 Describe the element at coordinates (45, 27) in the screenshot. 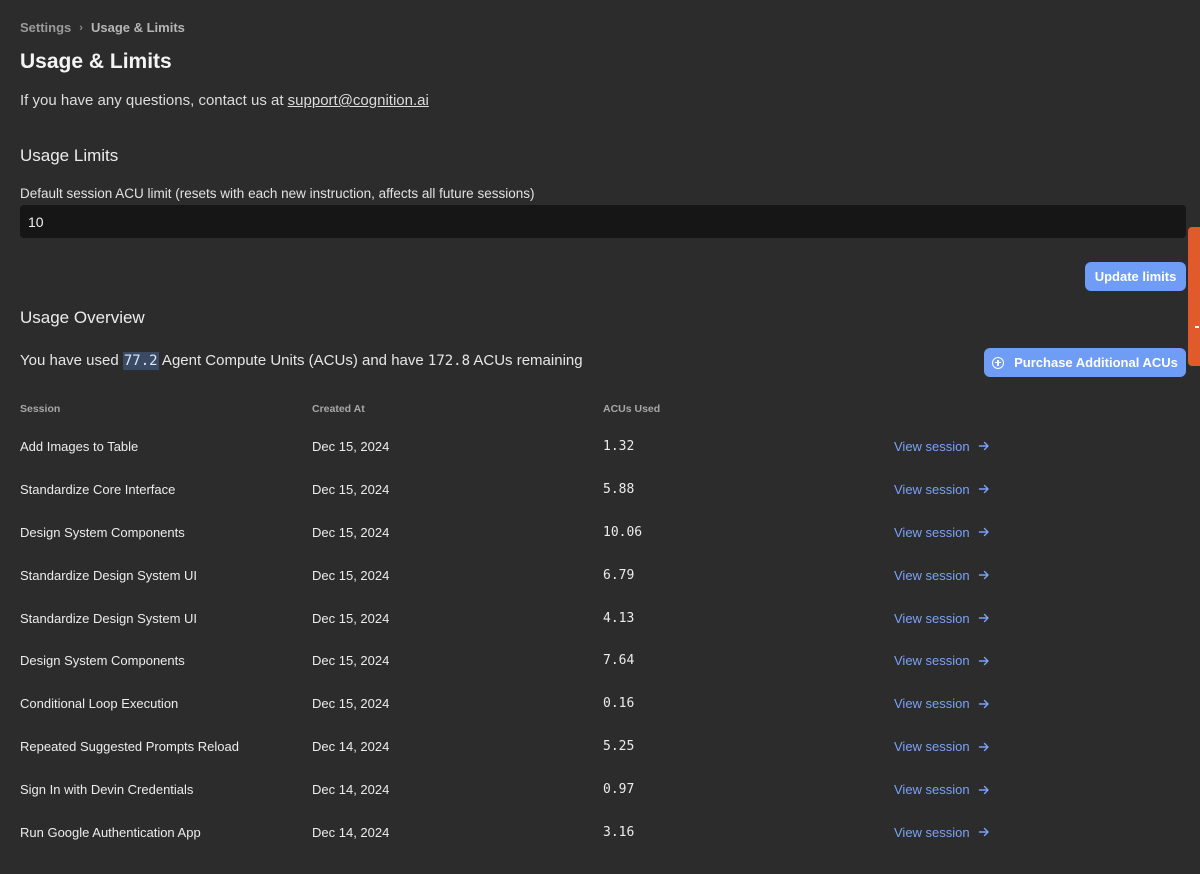

I see `breadcrumb-settings-link: Settings` at that location.